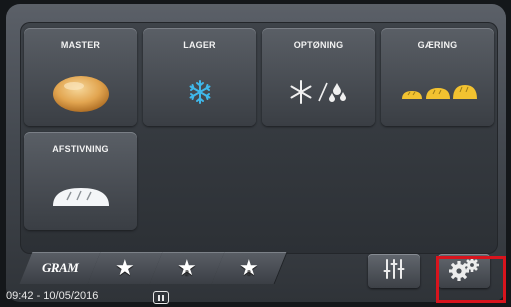 The height and width of the screenshot is (307, 511). I want to click on proofing-breads-icon, so click(437, 92).